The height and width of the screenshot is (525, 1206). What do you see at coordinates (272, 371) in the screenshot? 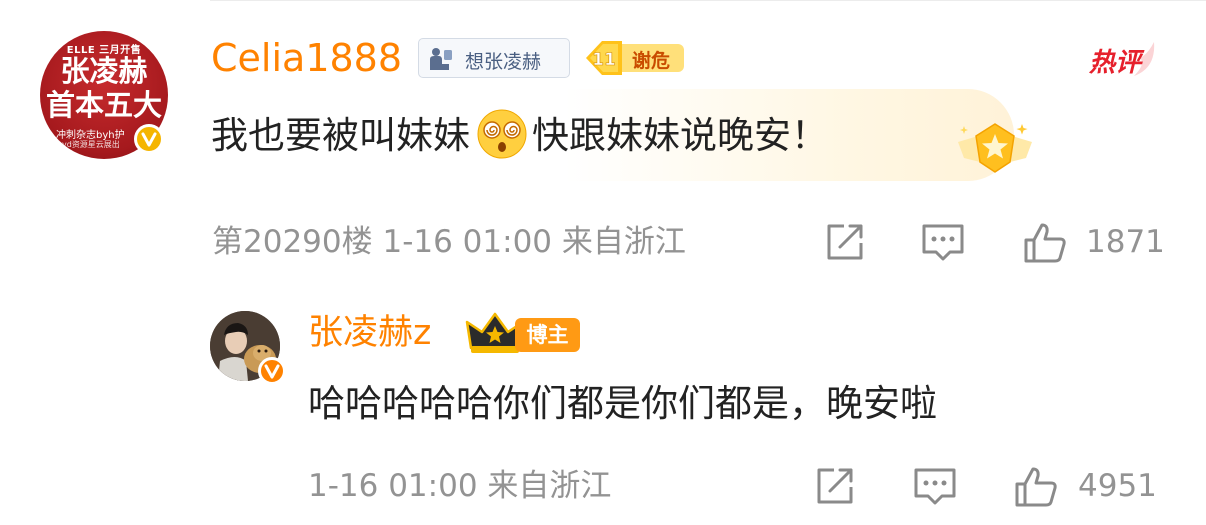
I see `verified-badge-orange-icon` at bounding box center [272, 371].